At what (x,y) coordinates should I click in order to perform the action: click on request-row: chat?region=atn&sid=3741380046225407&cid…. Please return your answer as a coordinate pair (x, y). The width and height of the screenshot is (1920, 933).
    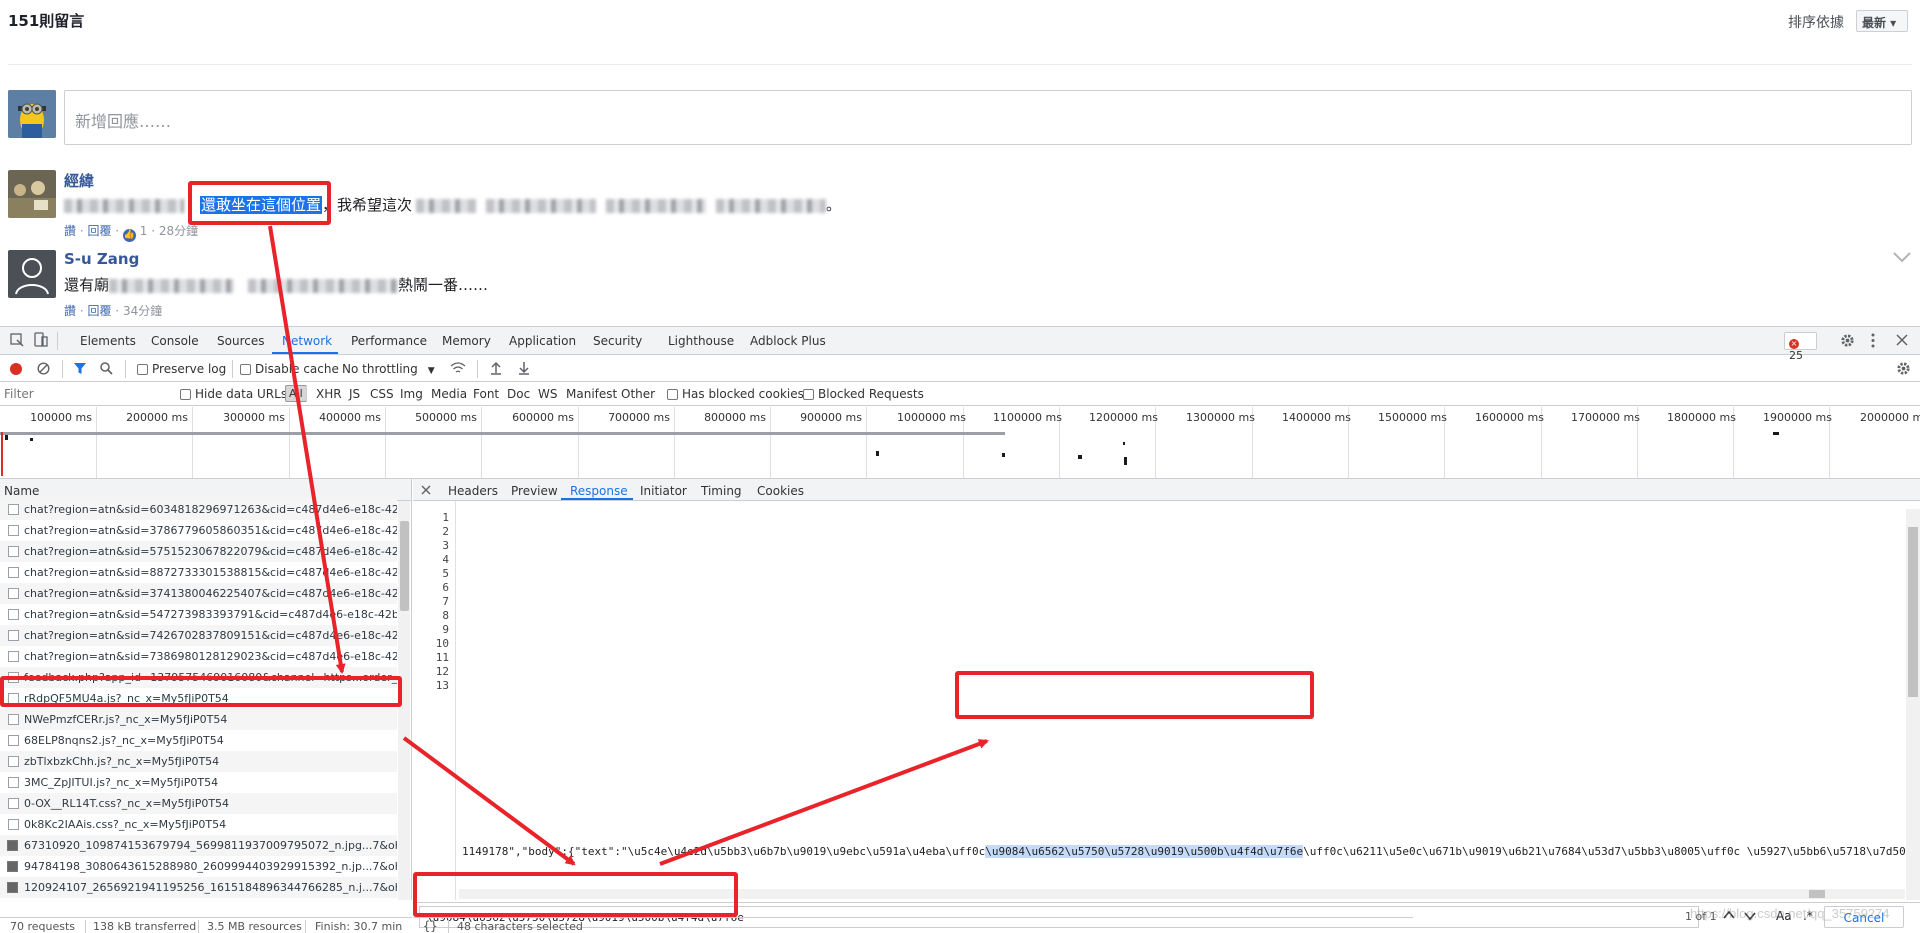
    Looking at the image, I should click on (198, 593).